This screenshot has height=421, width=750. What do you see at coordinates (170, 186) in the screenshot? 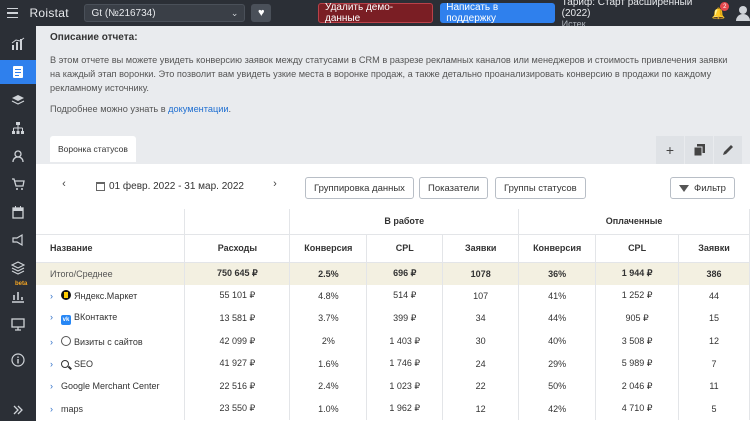
I see `date-range-picker: 01 февр. 2022 - 31 мар. 2022` at bounding box center [170, 186].